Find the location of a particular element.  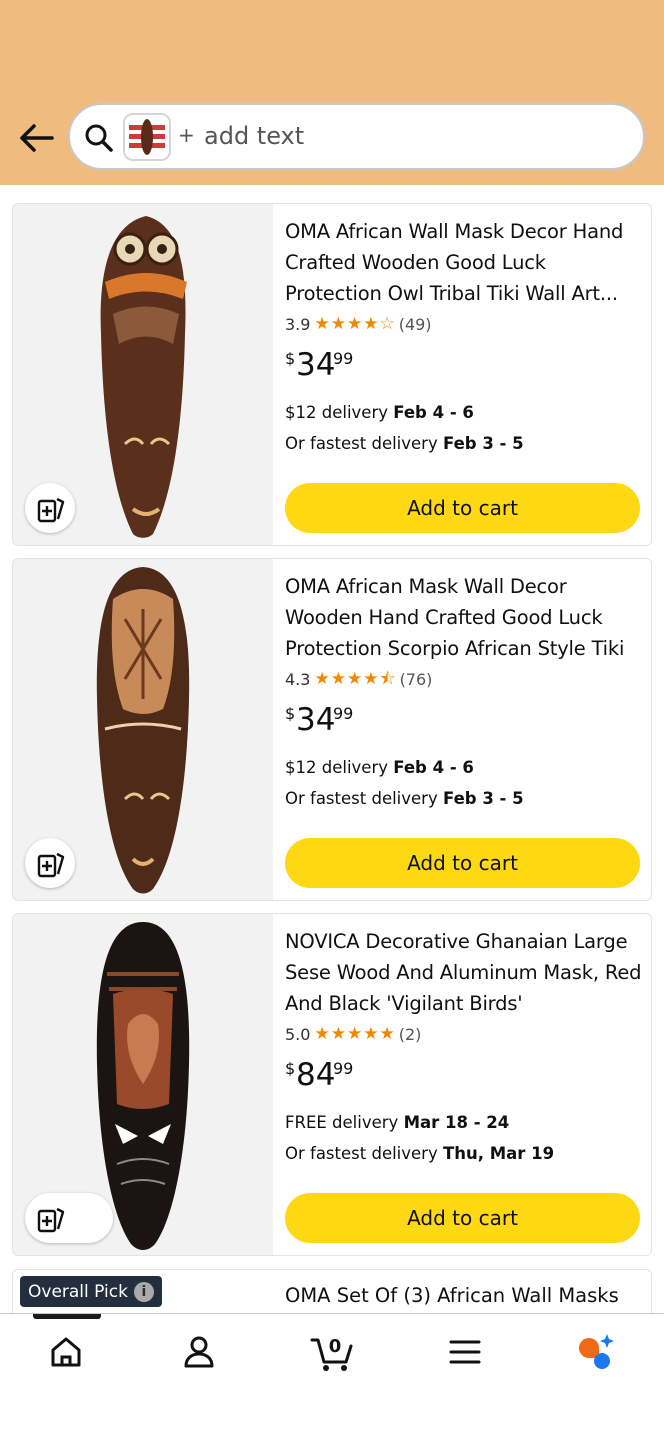

search-bar: + add text is located at coordinates (356, 136).